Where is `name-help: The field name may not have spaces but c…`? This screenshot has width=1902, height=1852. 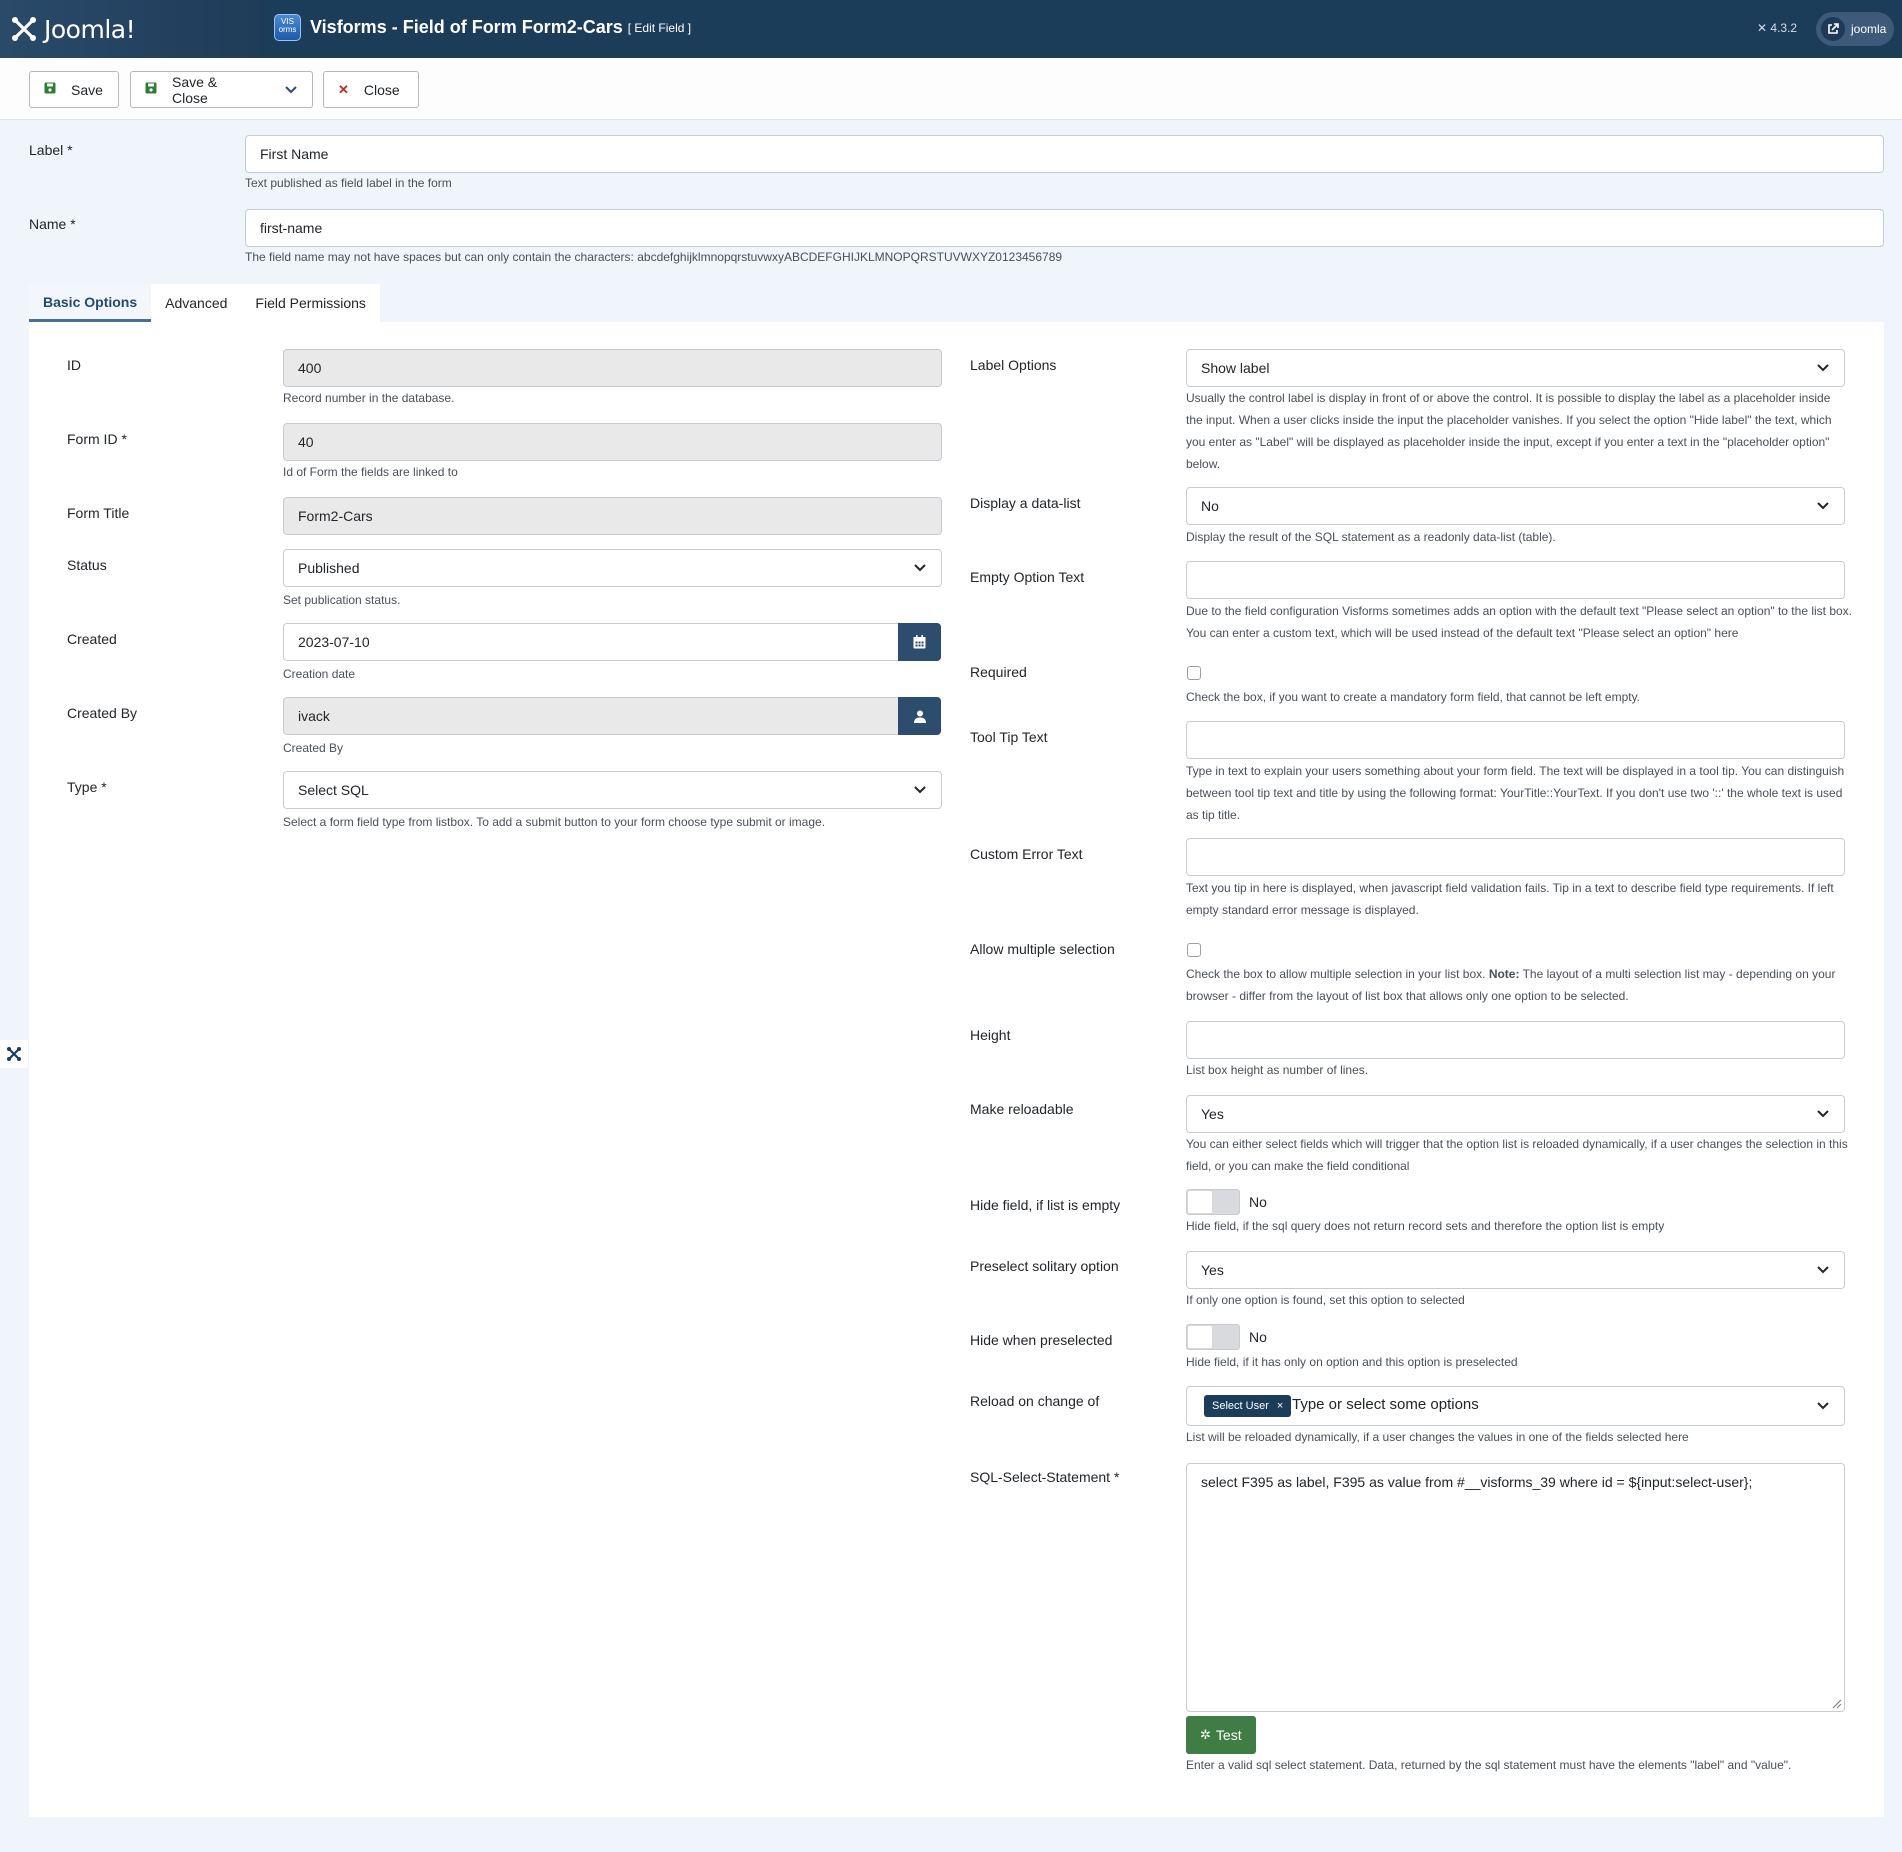 name-help: The field name may not have spaces but c… is located at coordinates (654, 257).